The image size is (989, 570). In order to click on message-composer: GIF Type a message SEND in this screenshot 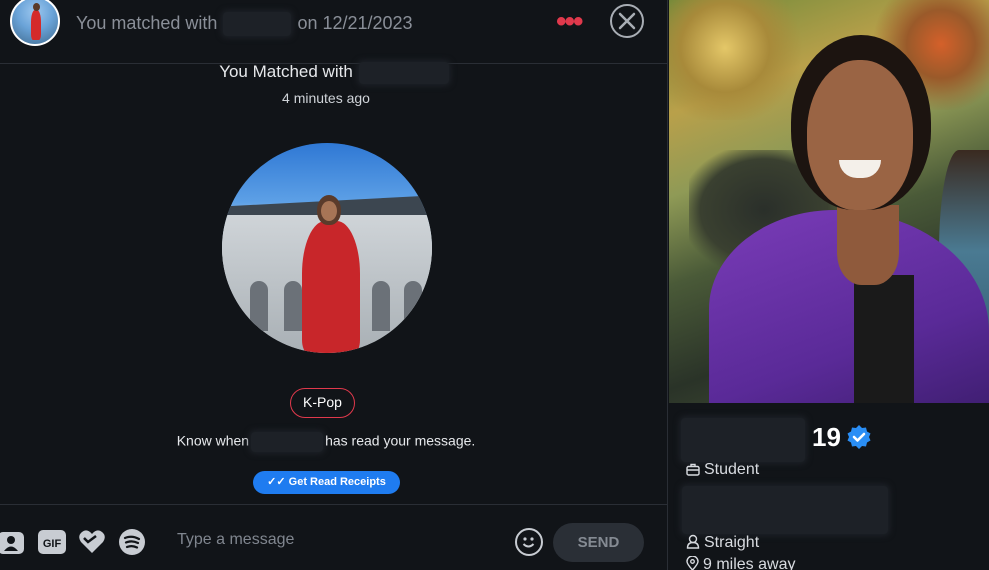, I will do `click(334, 537)`.